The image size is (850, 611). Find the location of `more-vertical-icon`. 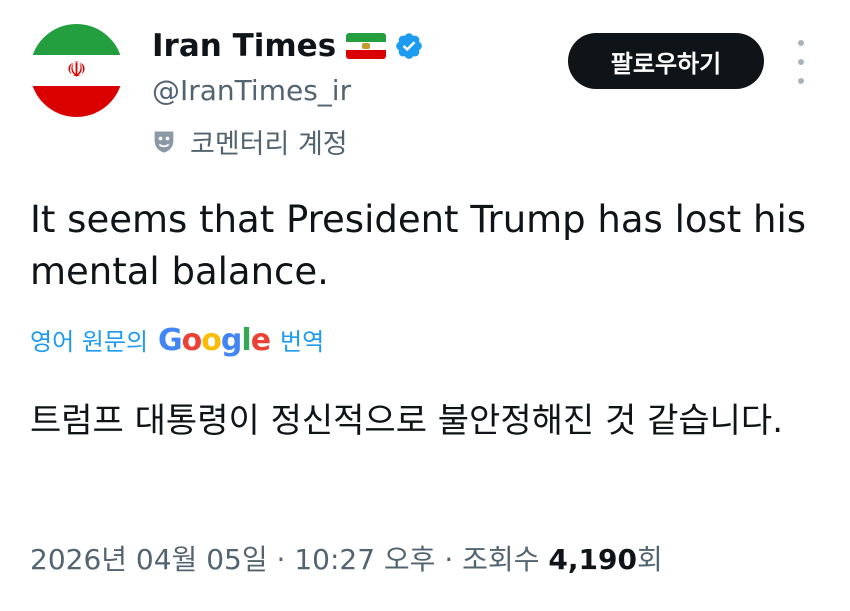

more-vertical-icon is located at coordinates (801, 62).